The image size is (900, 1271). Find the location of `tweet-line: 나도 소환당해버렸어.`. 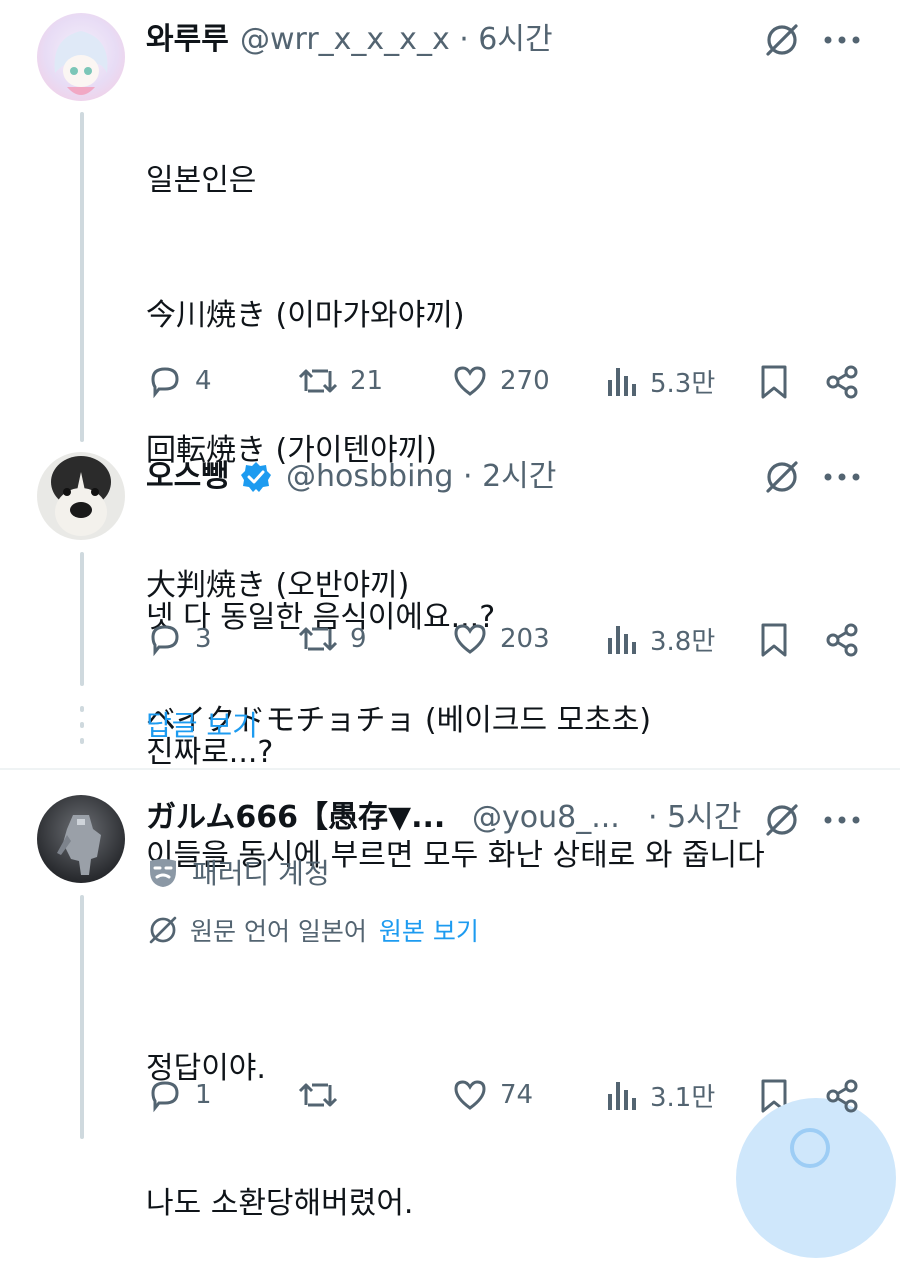

tweet-line: 나도 소환당해버렸어. is located at coordinates (280, 1203).